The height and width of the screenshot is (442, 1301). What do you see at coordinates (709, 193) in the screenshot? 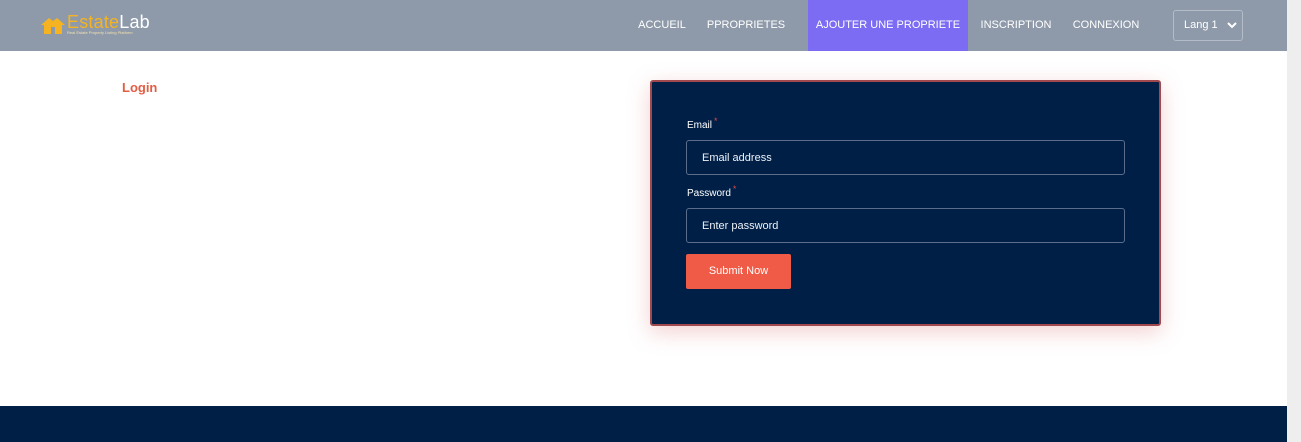
I see `password-label-text: Password` at bounding box center [709, 193].